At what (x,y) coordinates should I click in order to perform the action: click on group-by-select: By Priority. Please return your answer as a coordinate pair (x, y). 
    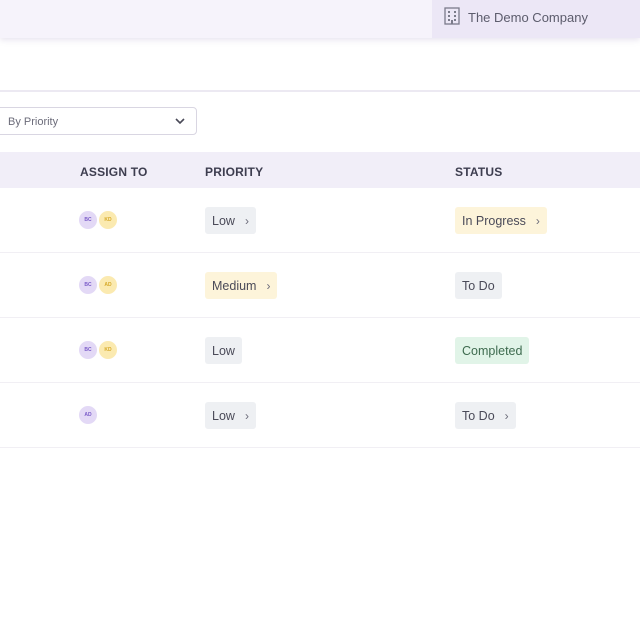
    Looking at the image, I should click on (98, 121).